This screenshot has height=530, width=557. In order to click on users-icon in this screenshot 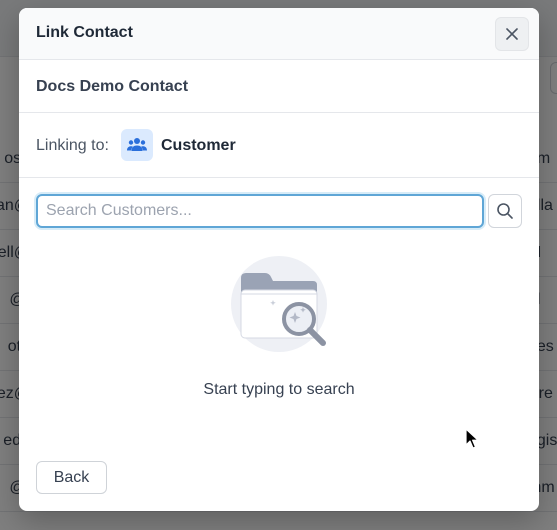, I will do `click(137, 144)`.